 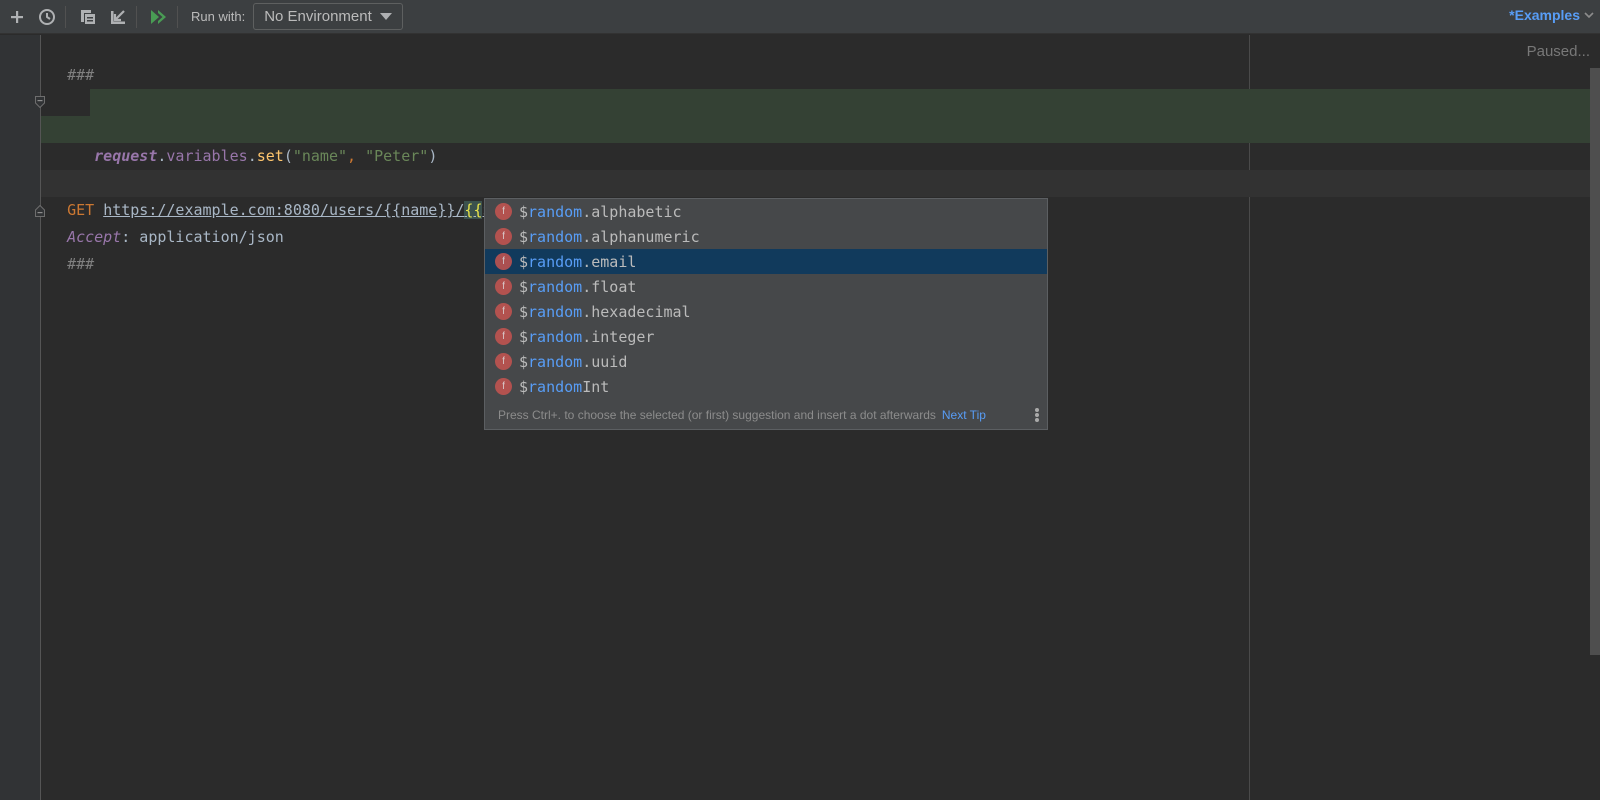 What do you see at coordinates (636, 311) in the screenshot?
I see `completion-suffix: .hexadecimal` at bounding box center [636, 311].